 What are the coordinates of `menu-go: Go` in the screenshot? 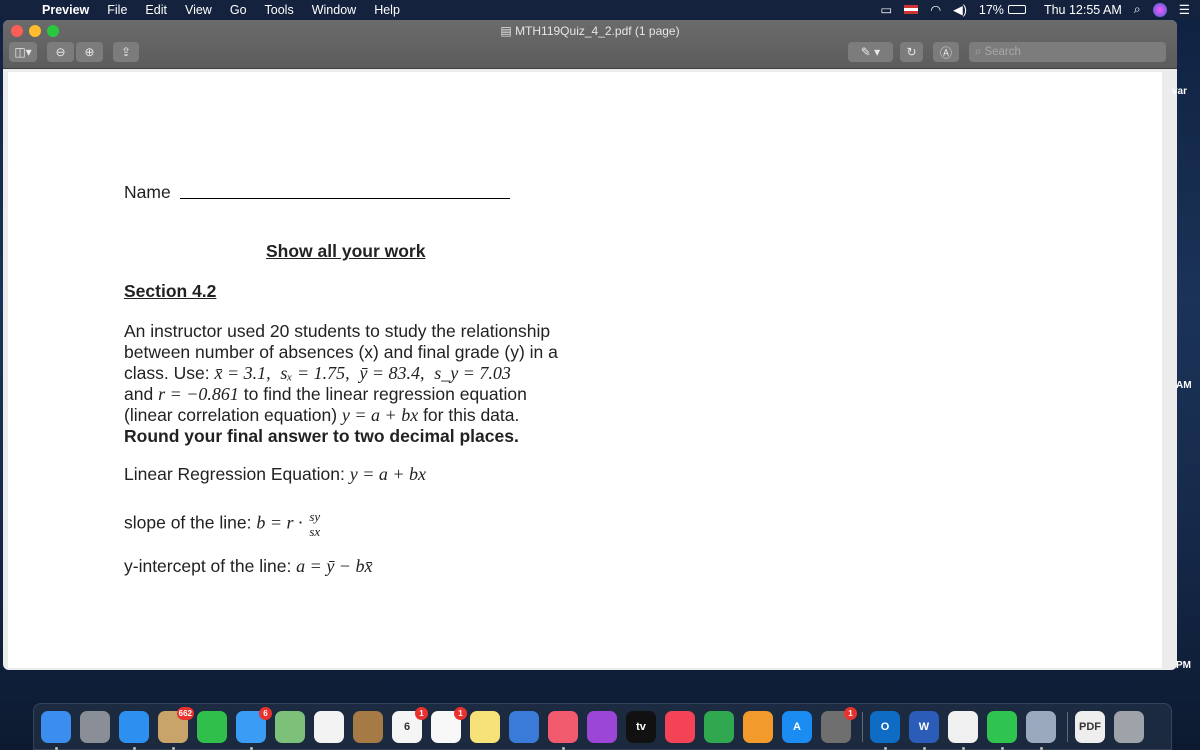 It's located at (238, 10).